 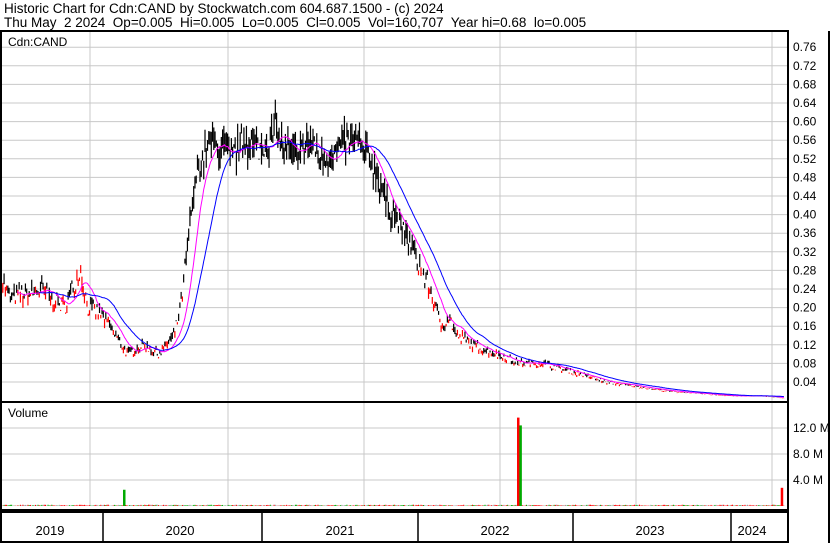 I want to click on price-tick-label: 0.32, so click(x=805, y=252).